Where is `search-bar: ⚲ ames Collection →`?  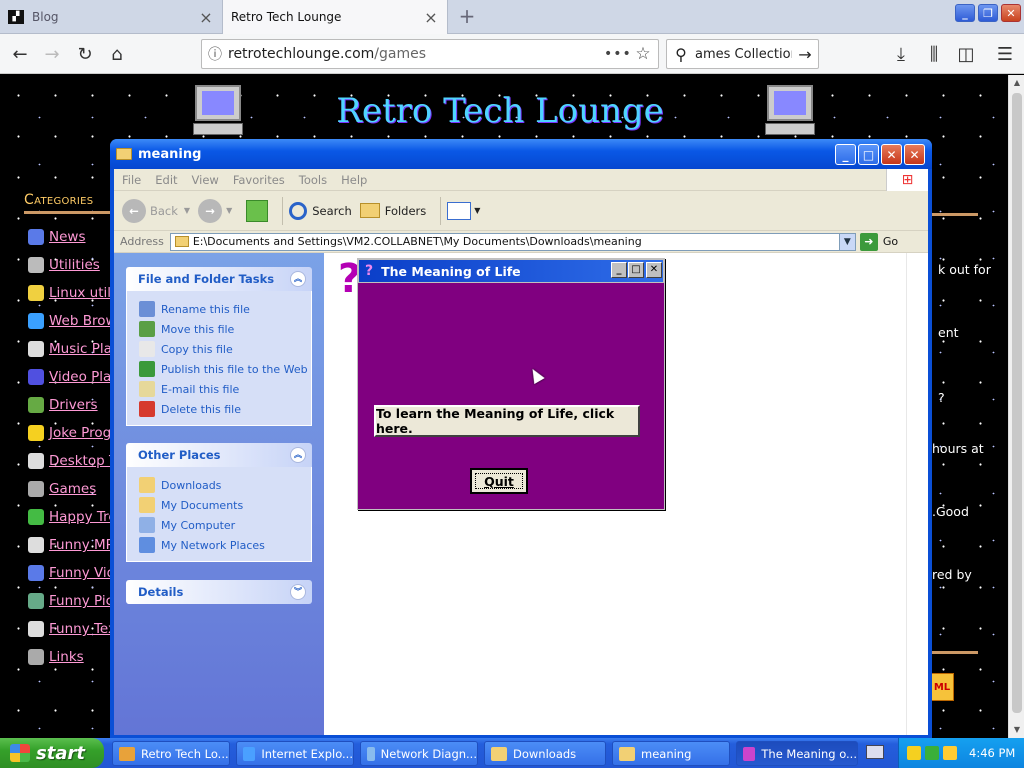
search-bar: ⚲ ames Collection → is located at coordinates (742, 54).